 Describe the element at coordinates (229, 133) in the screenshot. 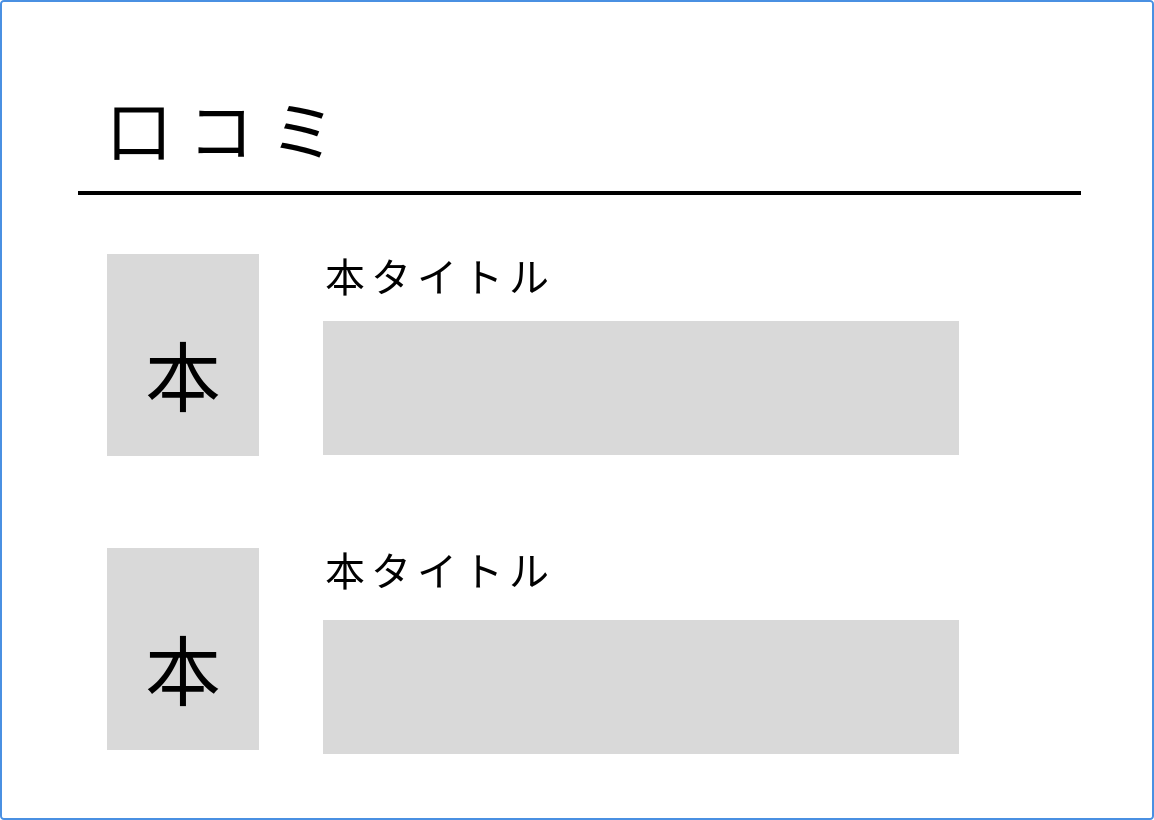

I see `page-title: 口コミ` at that location.